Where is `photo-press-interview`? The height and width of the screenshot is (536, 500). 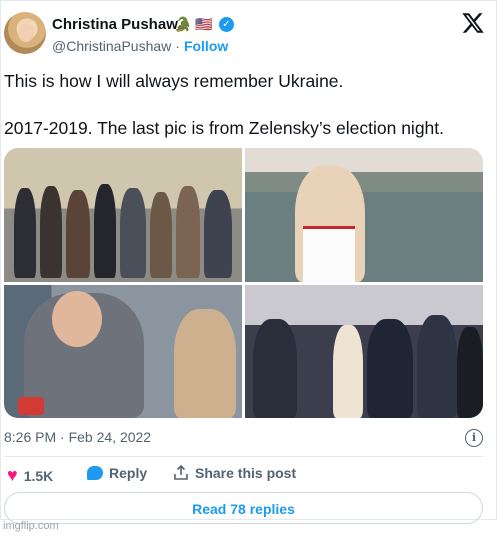
photo-press-interview is located at coordinates (123, 351).